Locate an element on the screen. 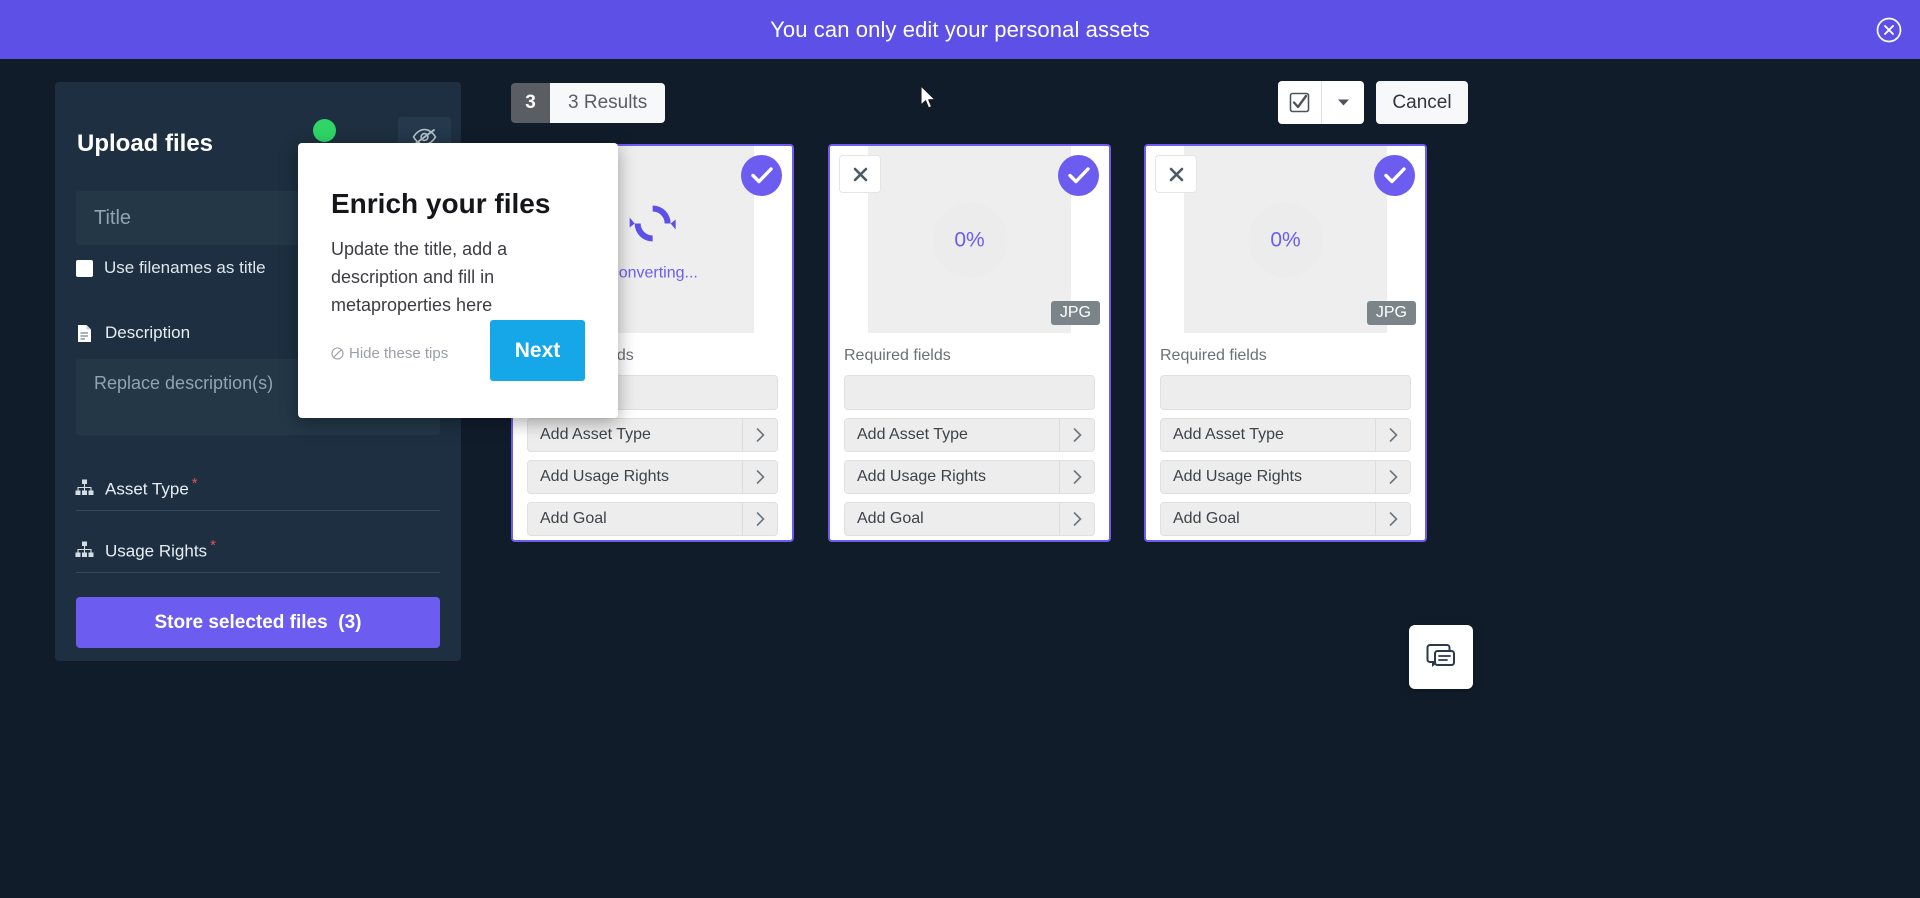 This screenshot has width=1920, height=898. store-button-count: (3) is located at coordinates (350, 622).